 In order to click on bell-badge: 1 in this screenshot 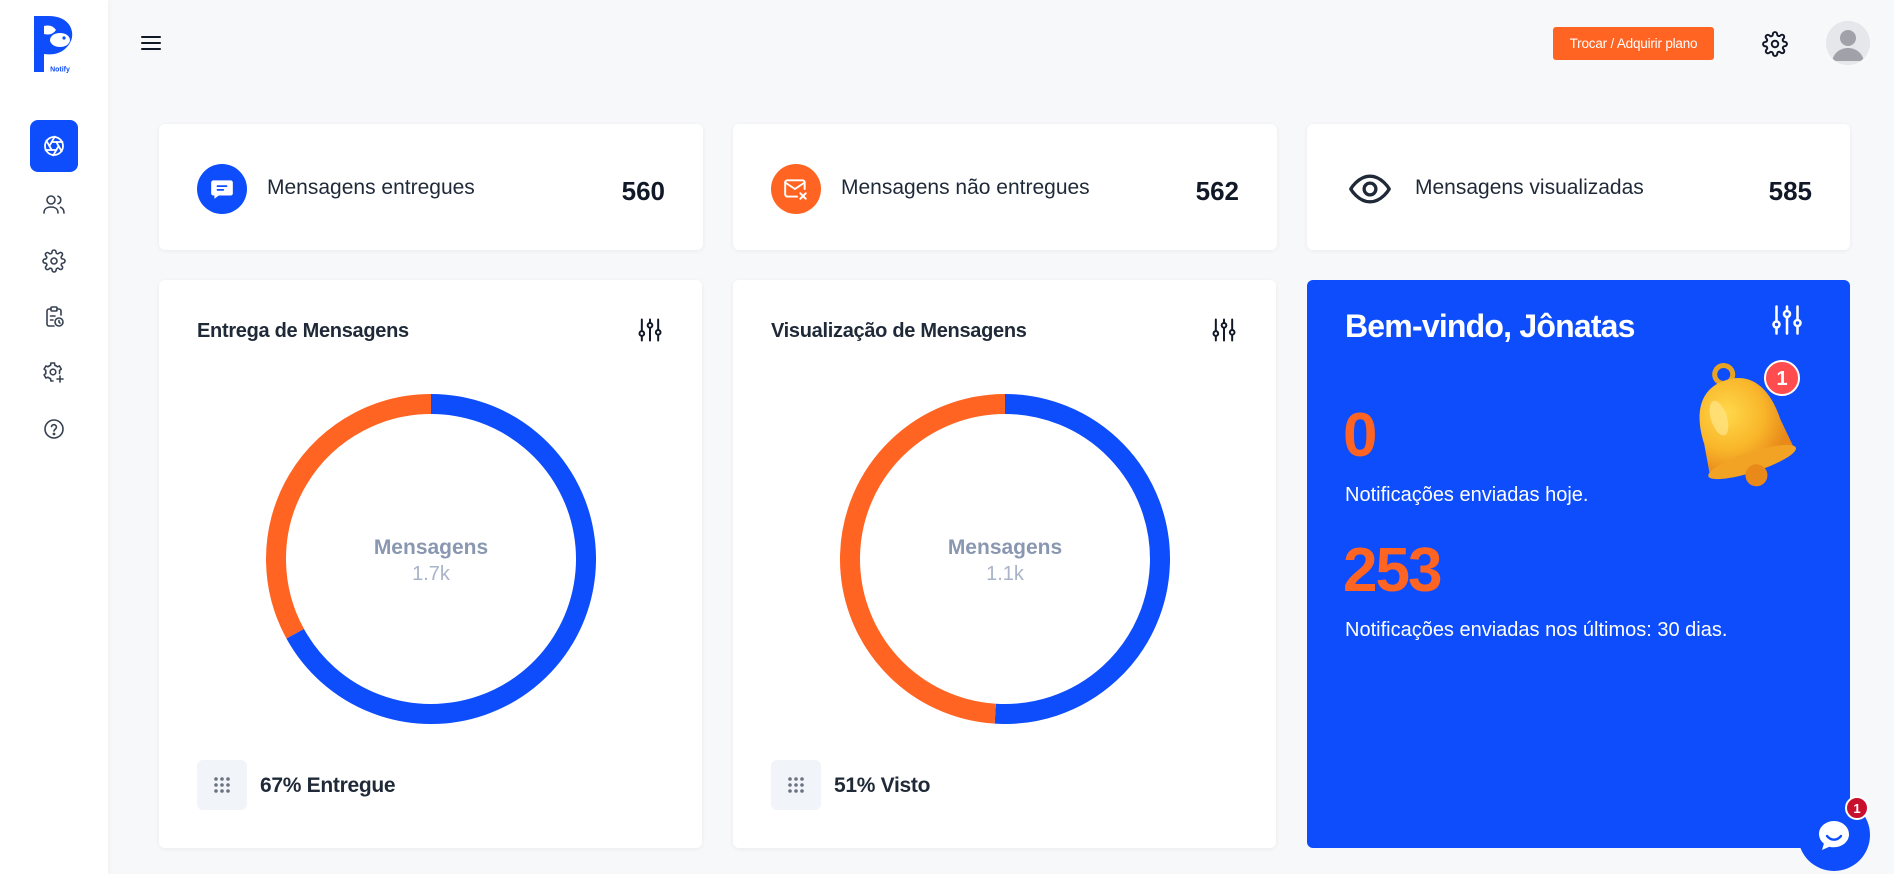, I will do `click(1781, 379)`.